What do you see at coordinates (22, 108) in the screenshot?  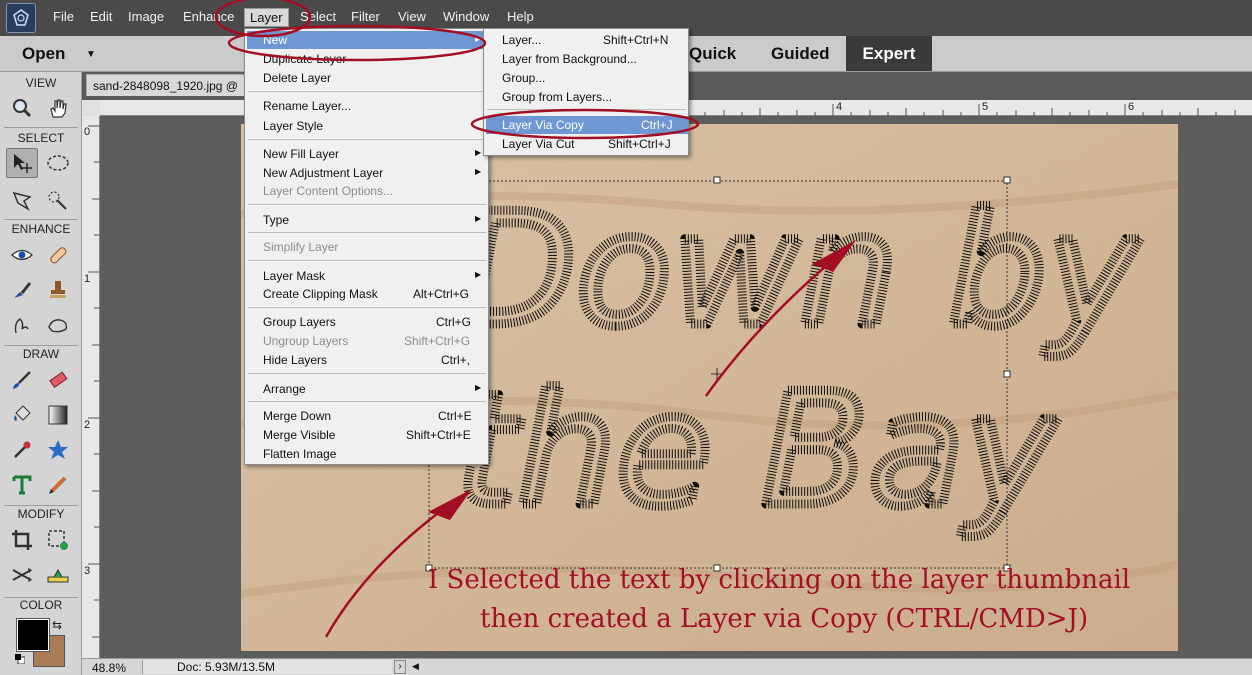 I see `zoom-tool-icon` at bounding box center [22, 108].